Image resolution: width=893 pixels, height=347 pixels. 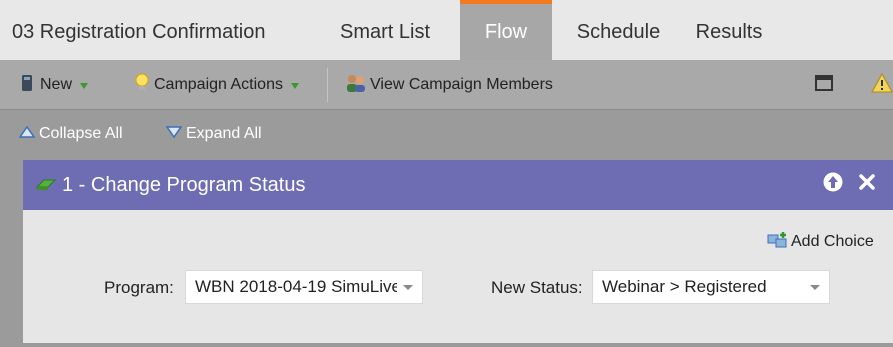 What do you see at coordinates (458, 185) in the screenshot?
I see `flow-step-header: 1 - Change Program Status` at bounding box center [458, 185].